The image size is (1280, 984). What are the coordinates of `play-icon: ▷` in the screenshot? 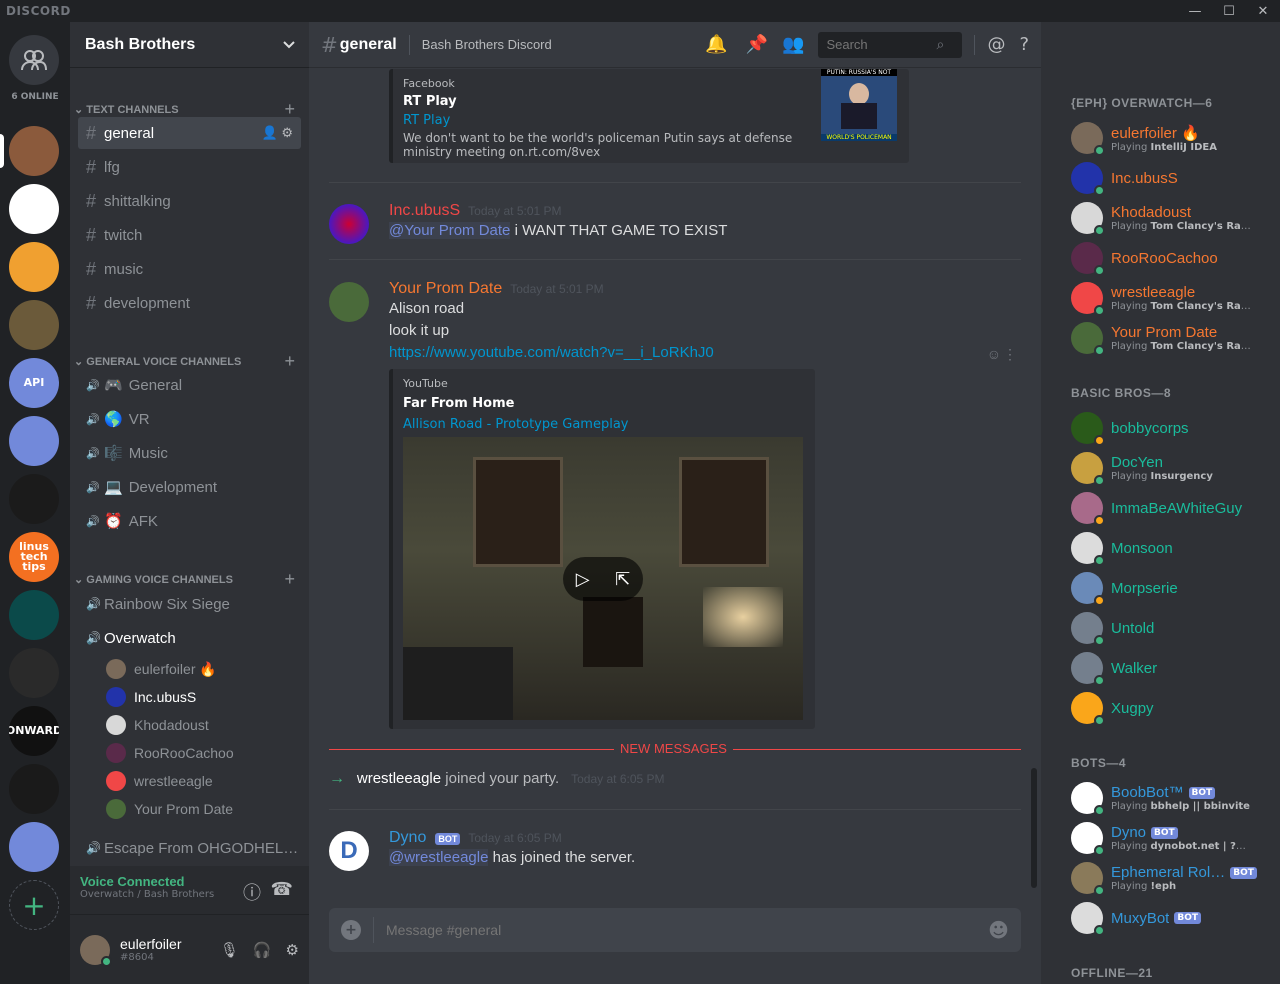 It's located at (583, 579).